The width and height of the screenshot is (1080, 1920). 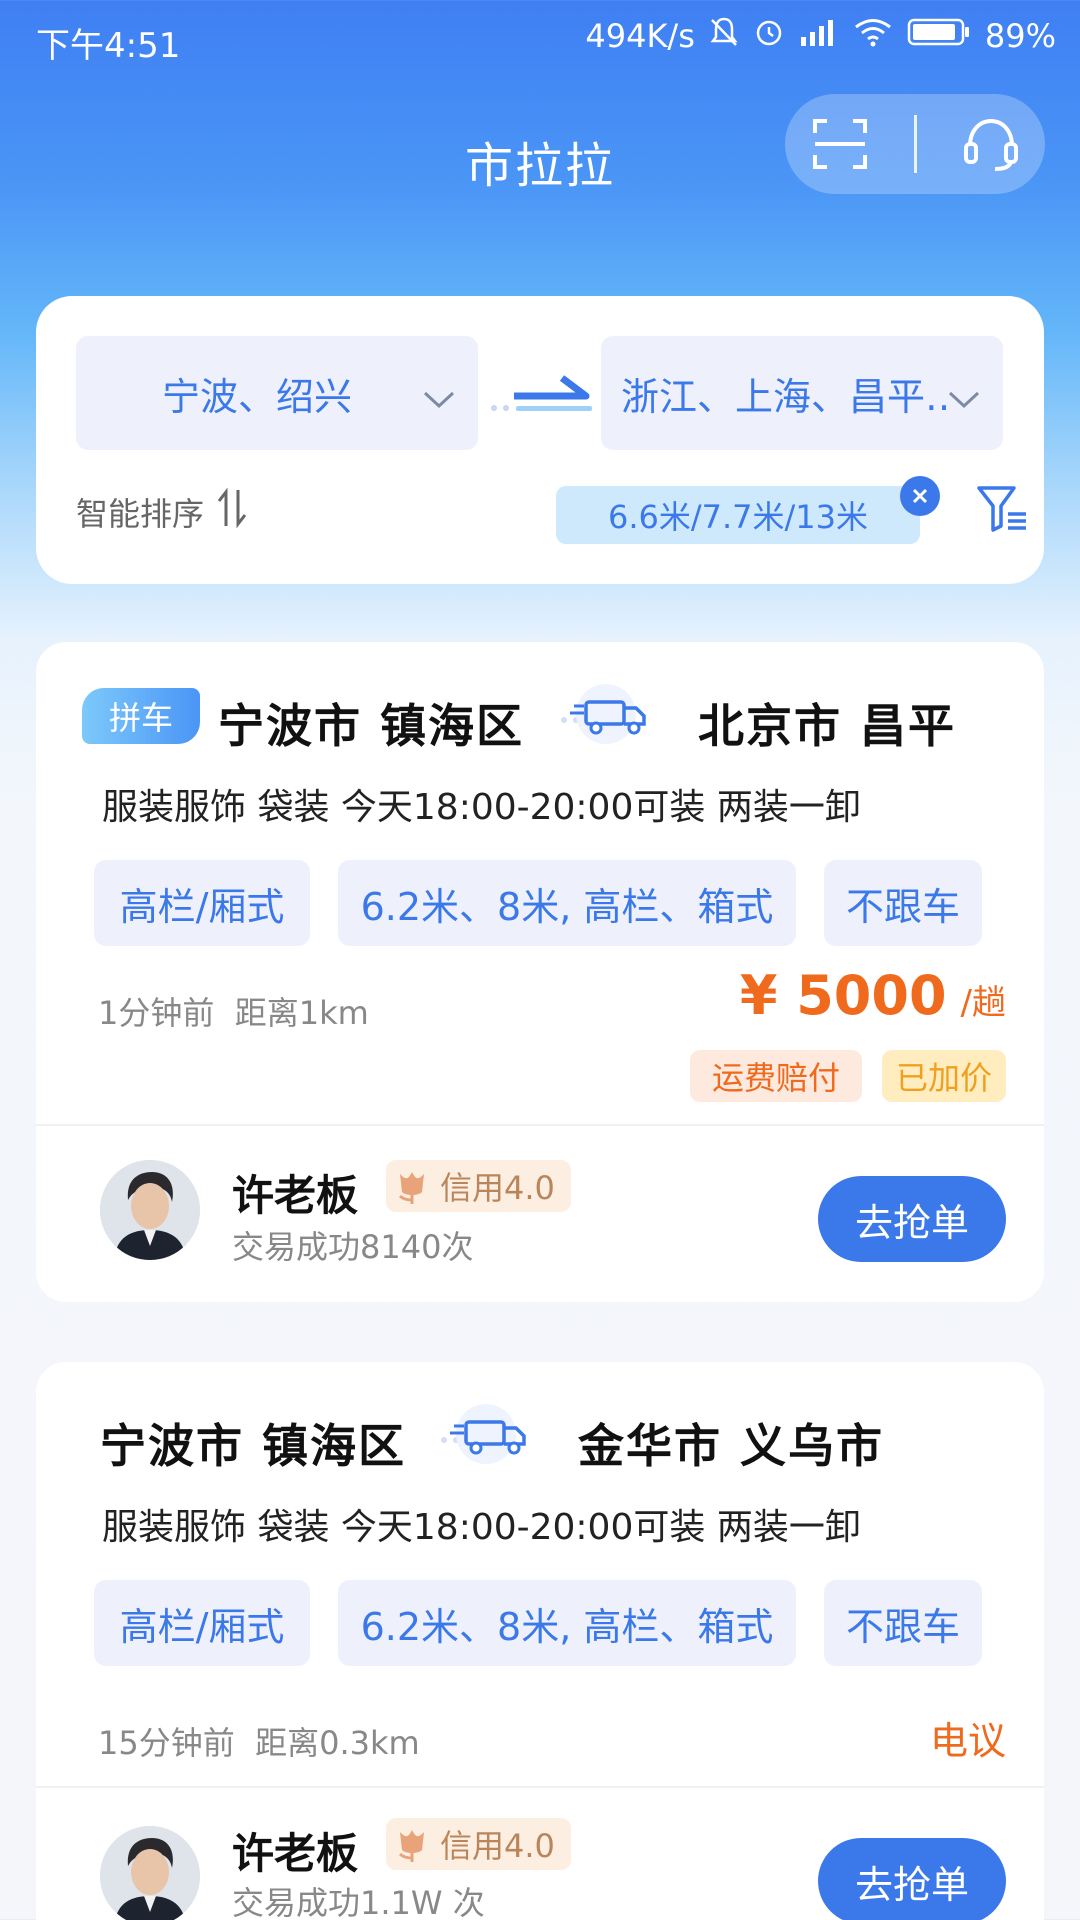 What do you see at coordinates (827, 726) in the screenshot?
I see `destination-city: 北京市 昌平` at bounding box center [827, 726].